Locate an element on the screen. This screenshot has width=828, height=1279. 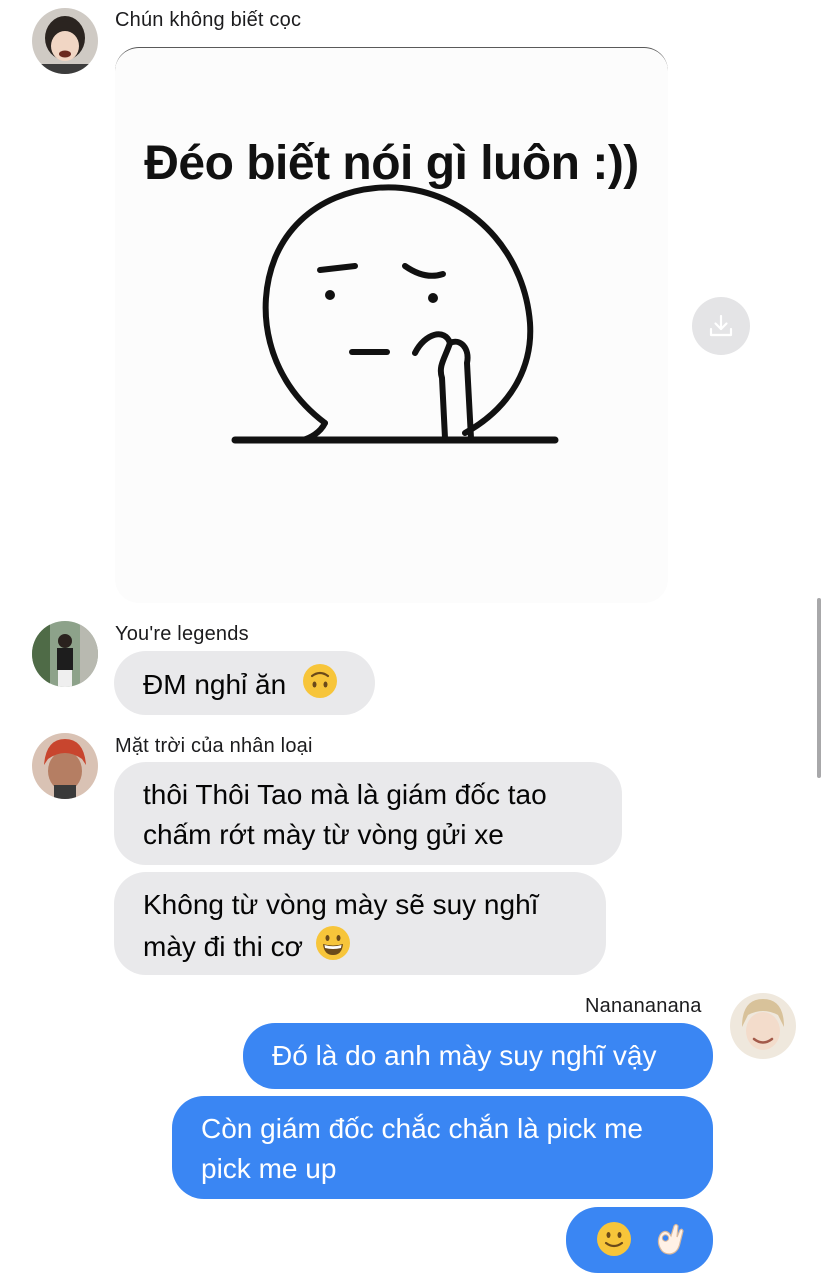
download-icon is located at coordinates (721, 325).